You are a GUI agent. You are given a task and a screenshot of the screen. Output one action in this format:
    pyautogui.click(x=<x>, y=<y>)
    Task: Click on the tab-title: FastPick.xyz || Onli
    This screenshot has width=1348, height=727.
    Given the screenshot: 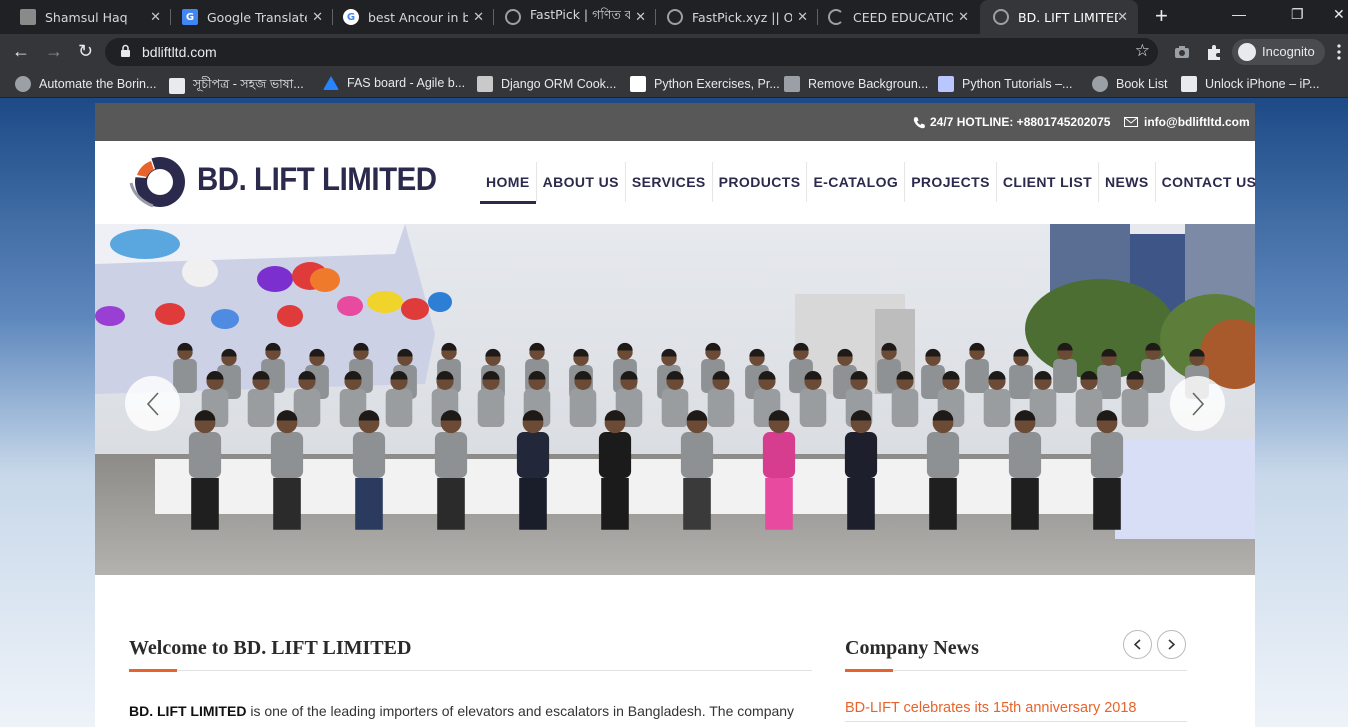 What is the action you would take?
    pyautogui.click(x=742, y=17)
    